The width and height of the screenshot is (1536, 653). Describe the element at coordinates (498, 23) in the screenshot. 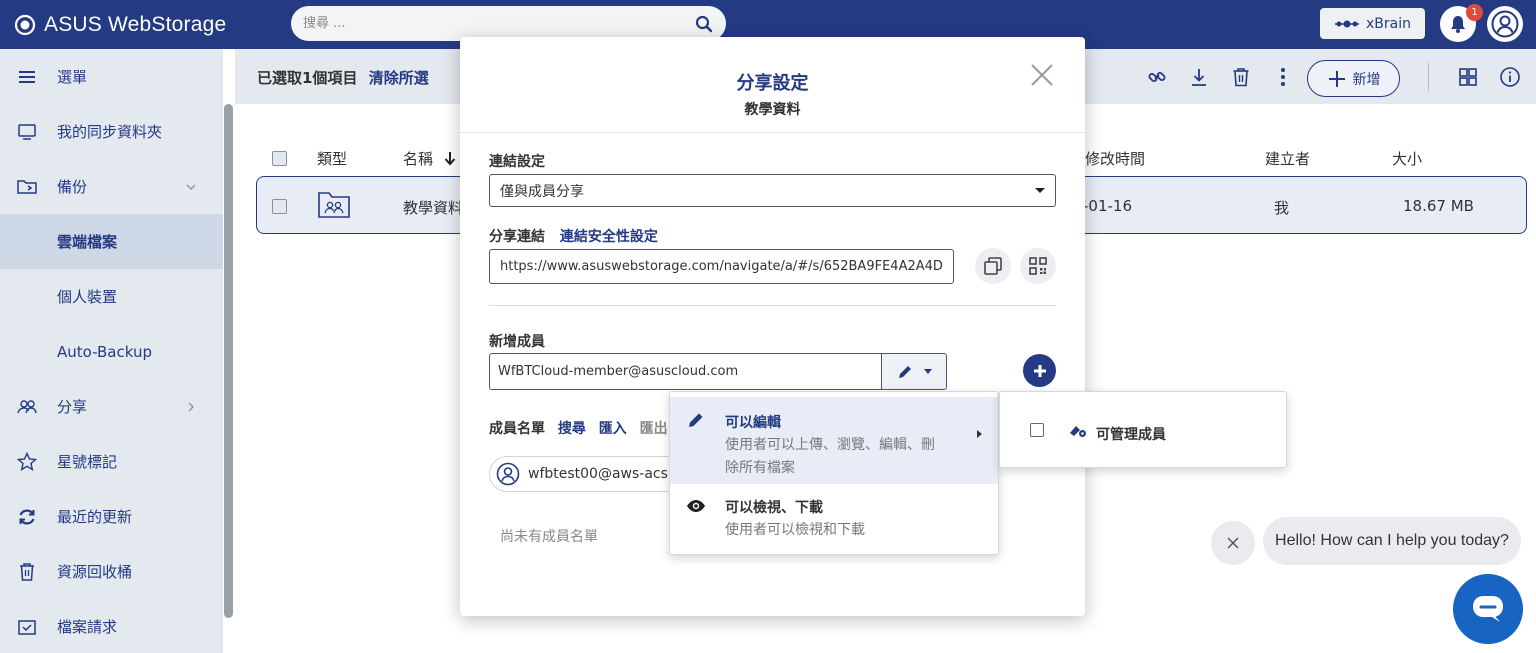

I see `search-input` at that location.